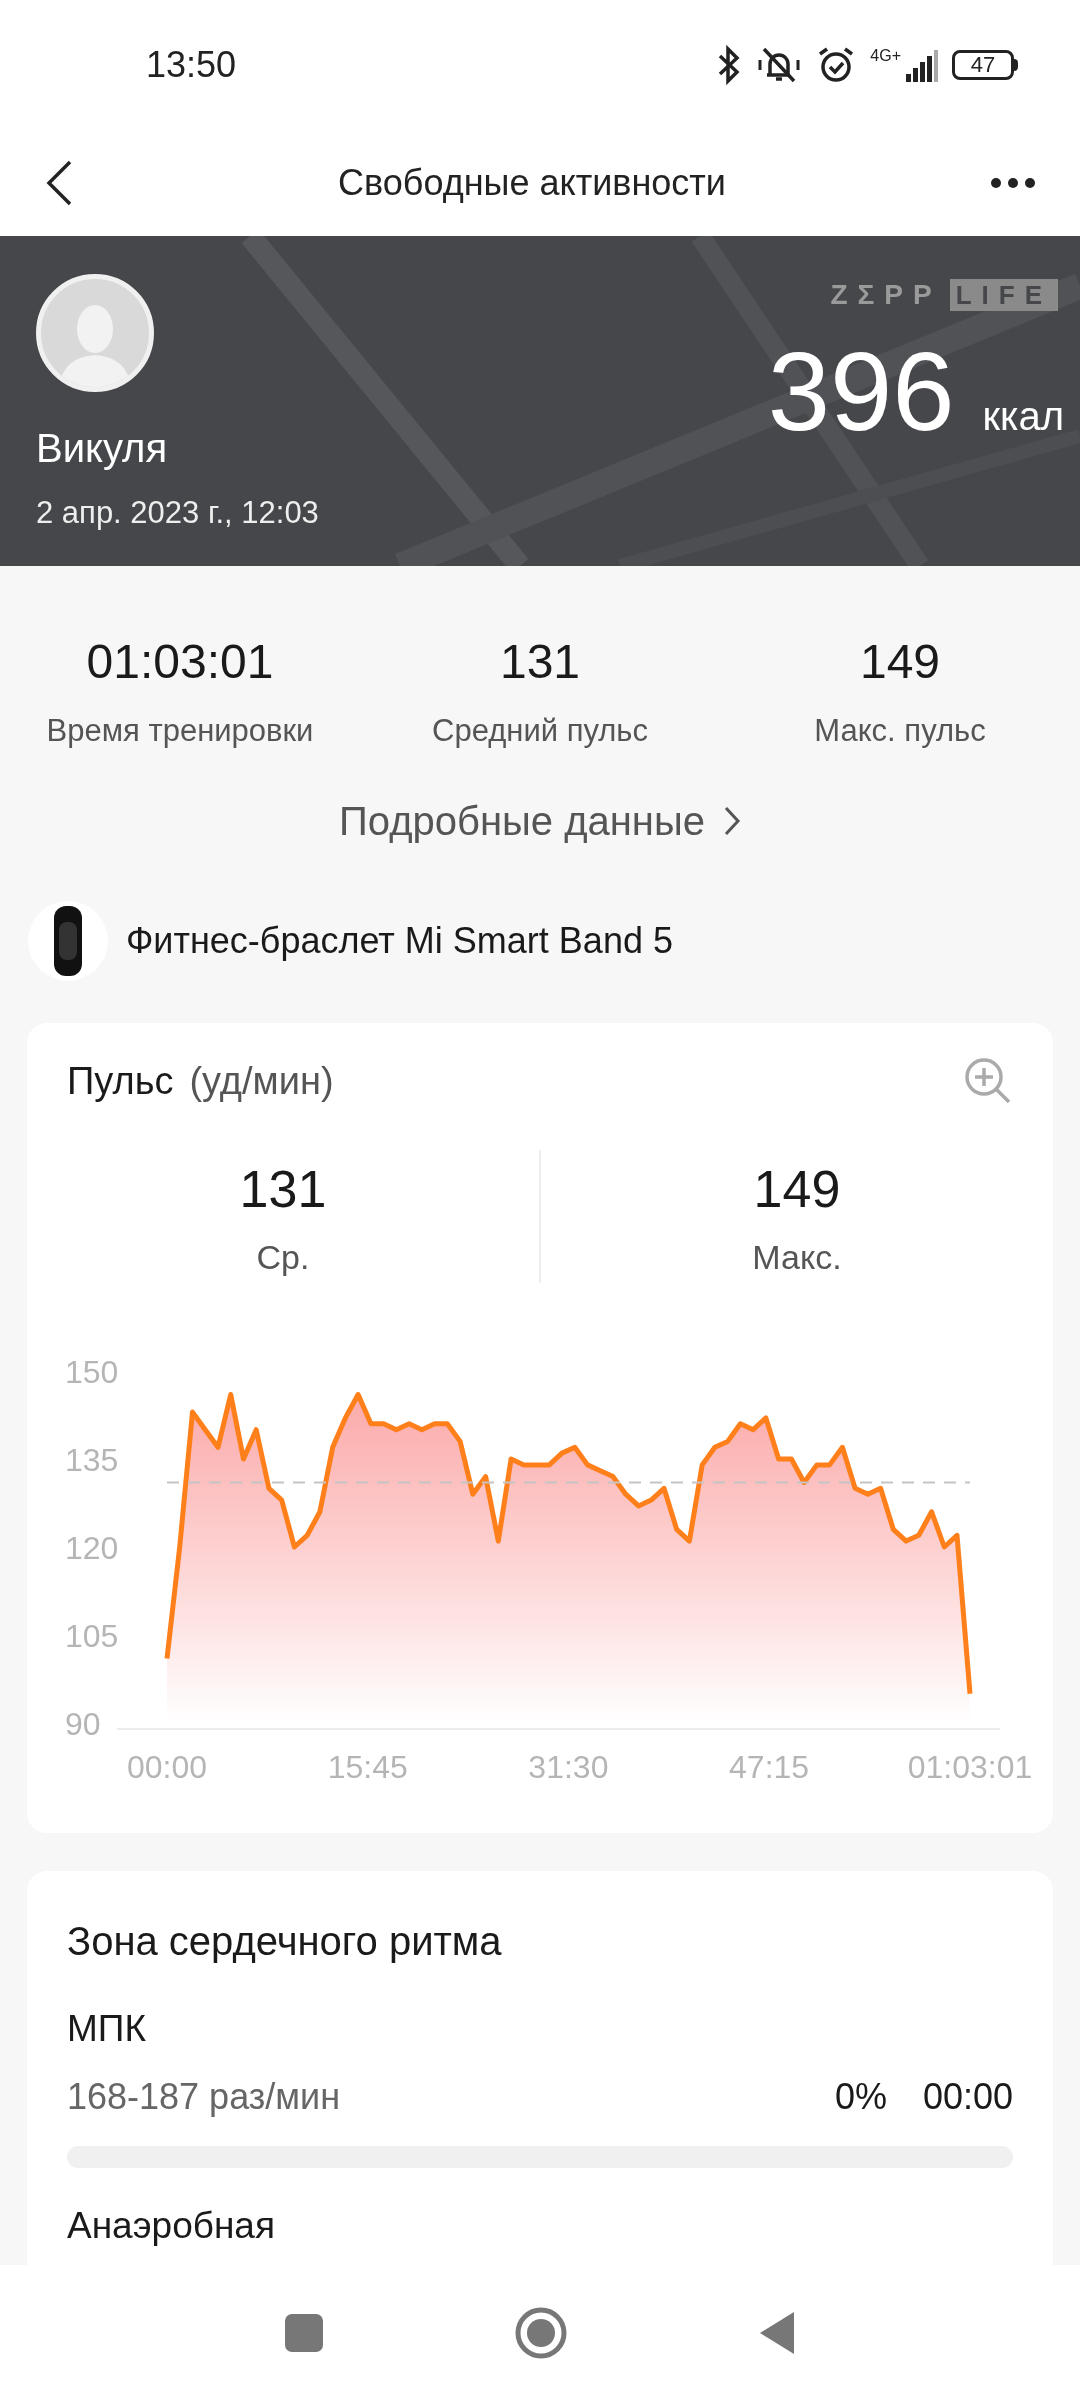  Describe the element at coordinates (285, 1941) in the screenshot. I see `zone-card-title: Зона сердечного ритма` at that location.